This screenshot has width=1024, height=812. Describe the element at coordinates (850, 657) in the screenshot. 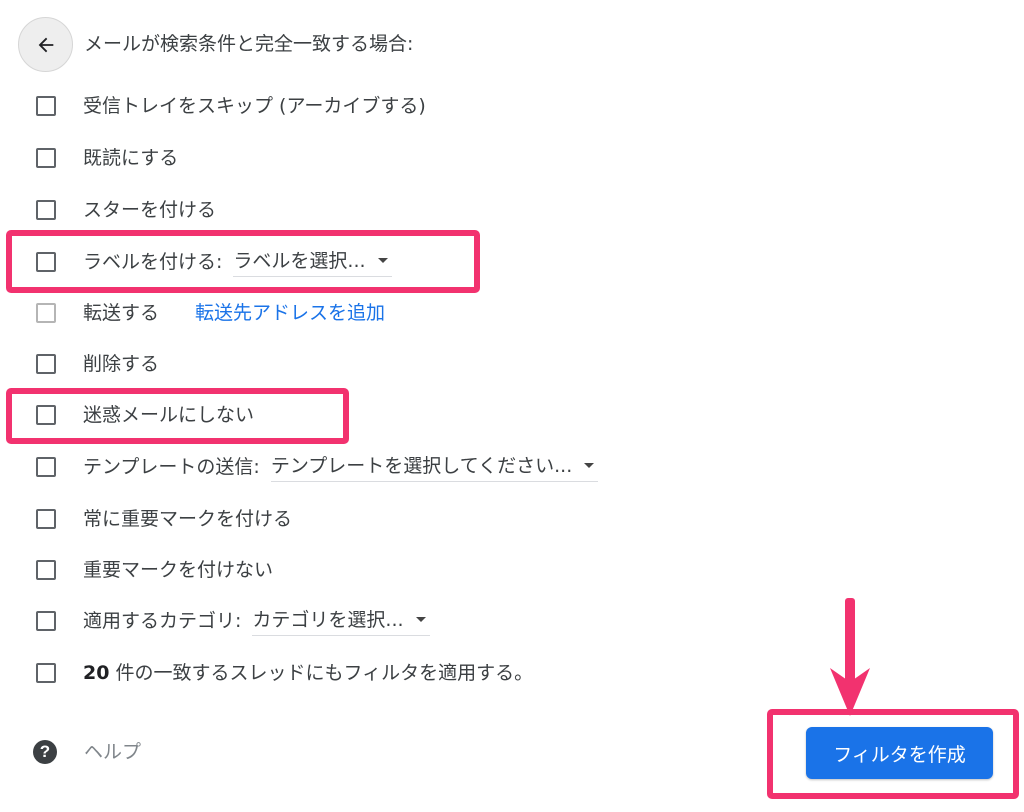

I see `down-arrow-icon` at that location.